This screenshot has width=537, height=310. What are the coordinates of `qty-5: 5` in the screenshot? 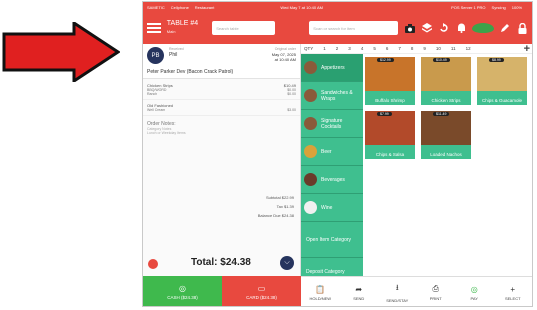 It's located at (374, 48).